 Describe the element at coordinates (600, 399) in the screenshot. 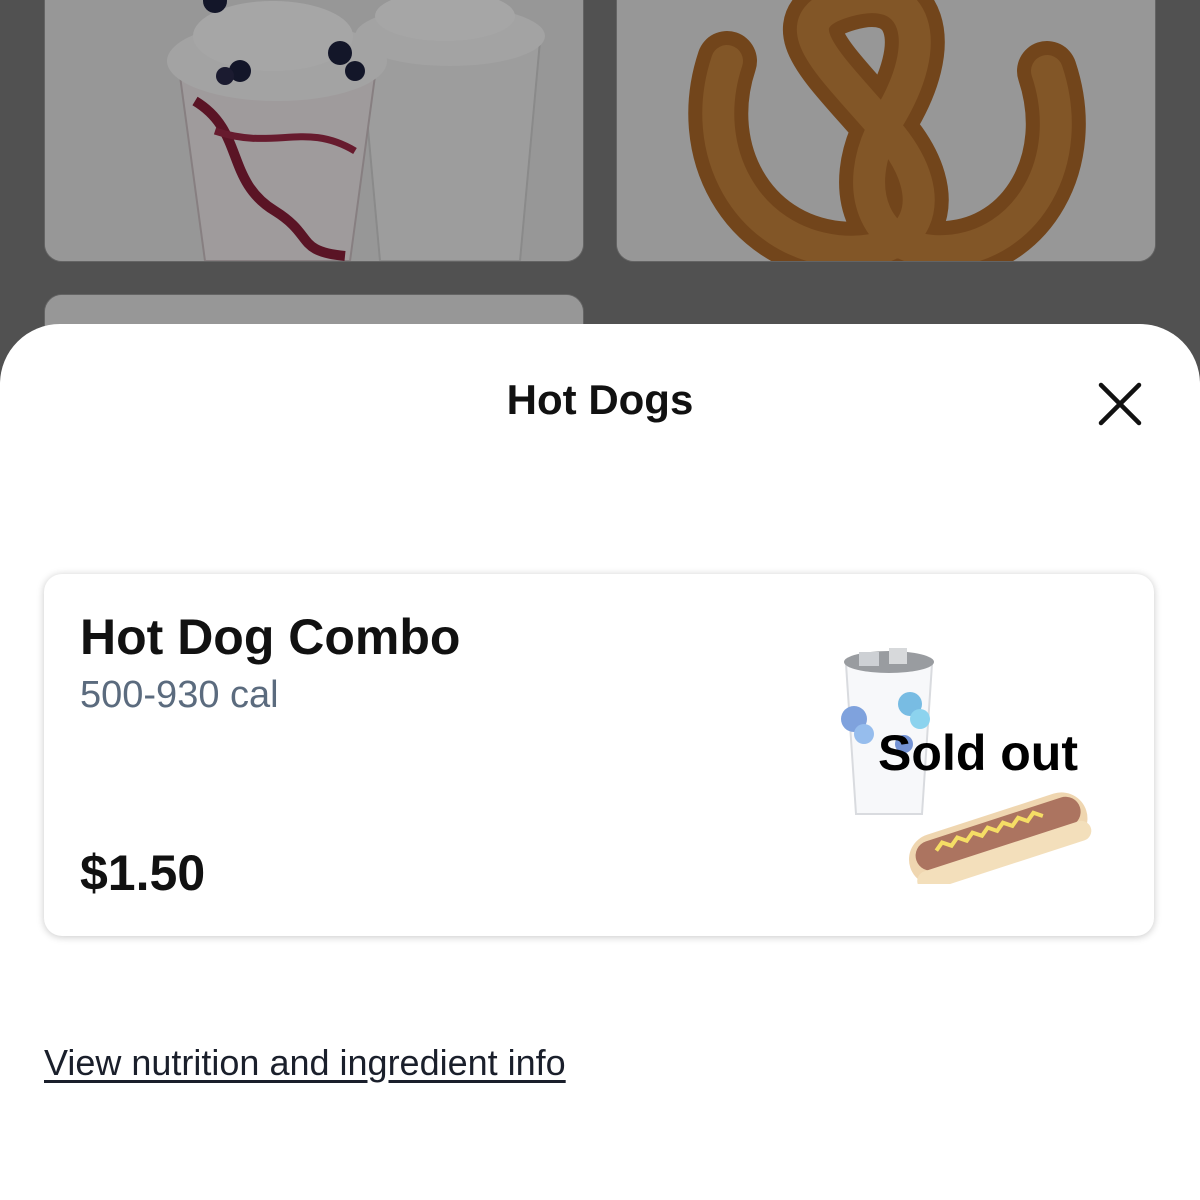

I see `sheet-title: Hot Dogs` at that location.